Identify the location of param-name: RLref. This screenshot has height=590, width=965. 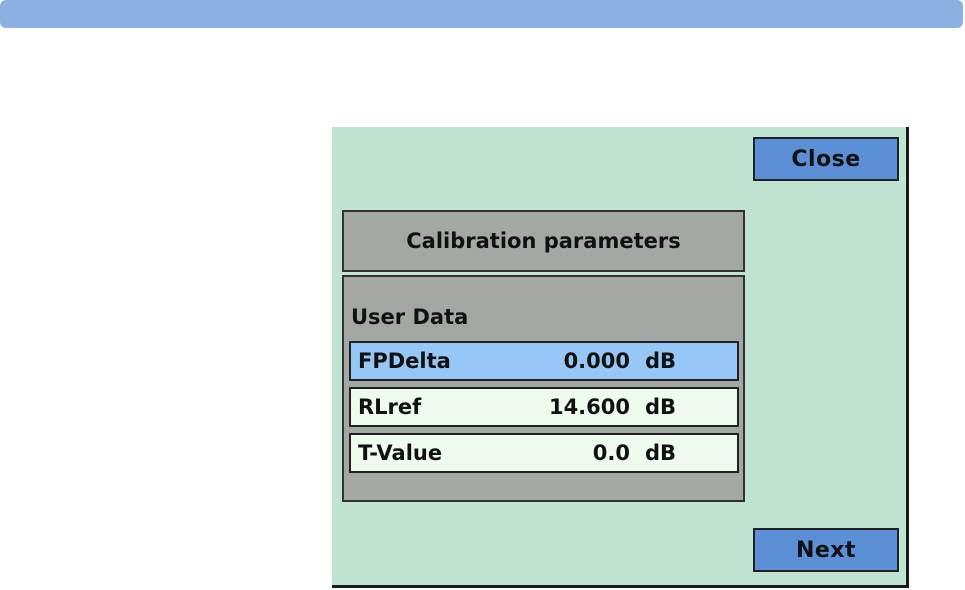
(390, 407).